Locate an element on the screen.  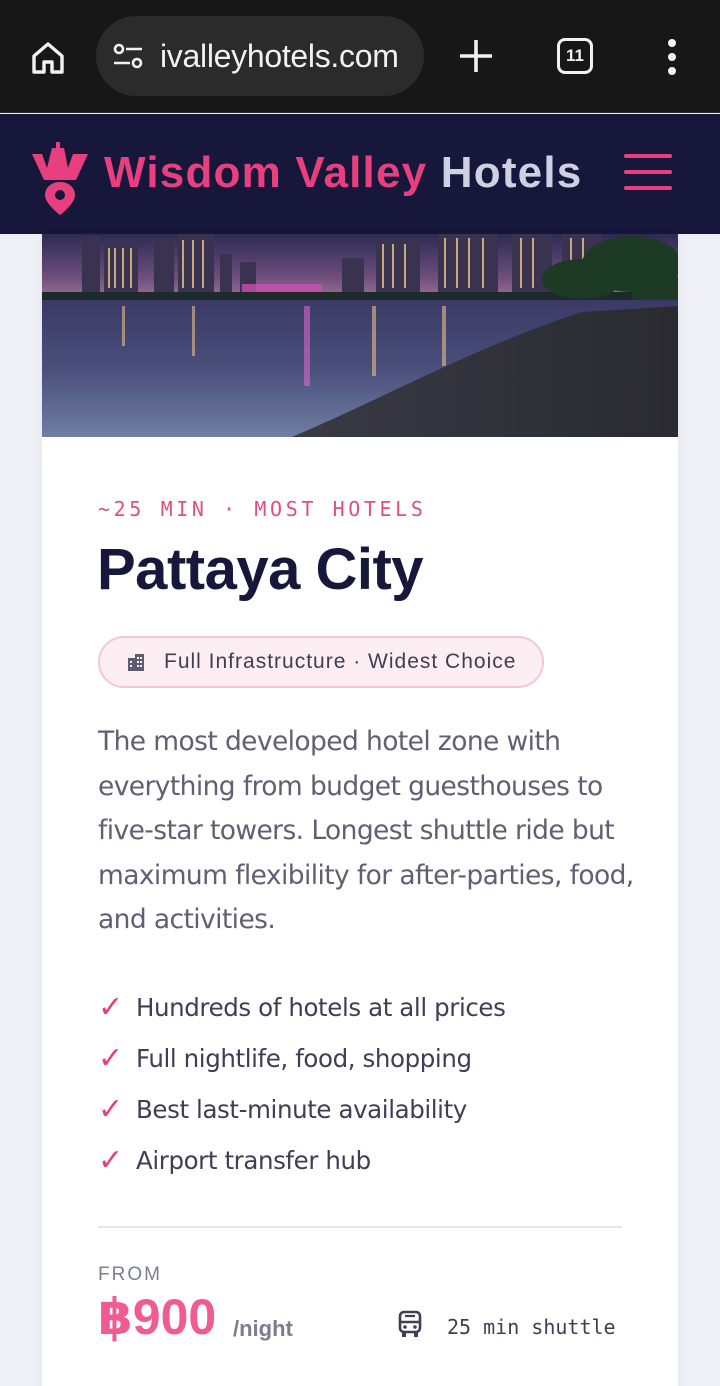
url-text: ivalleyhotels.com is located at coordinates (279, 56).